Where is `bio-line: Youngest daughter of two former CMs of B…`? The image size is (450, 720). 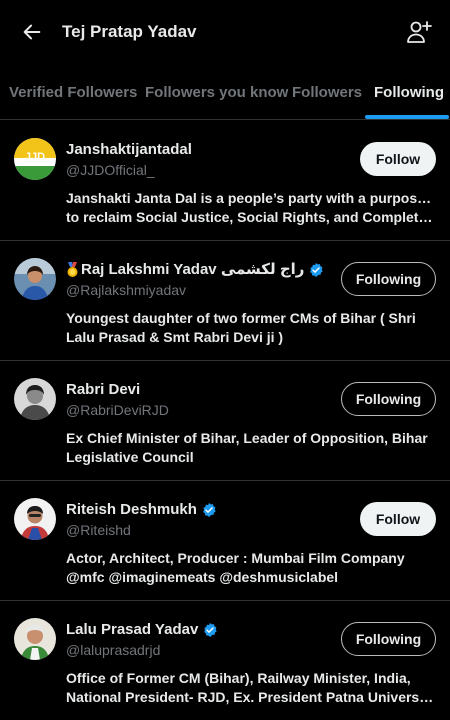
bio-line: Youngest daughter of two former CMs of B… is located at coordinates (241, 318).